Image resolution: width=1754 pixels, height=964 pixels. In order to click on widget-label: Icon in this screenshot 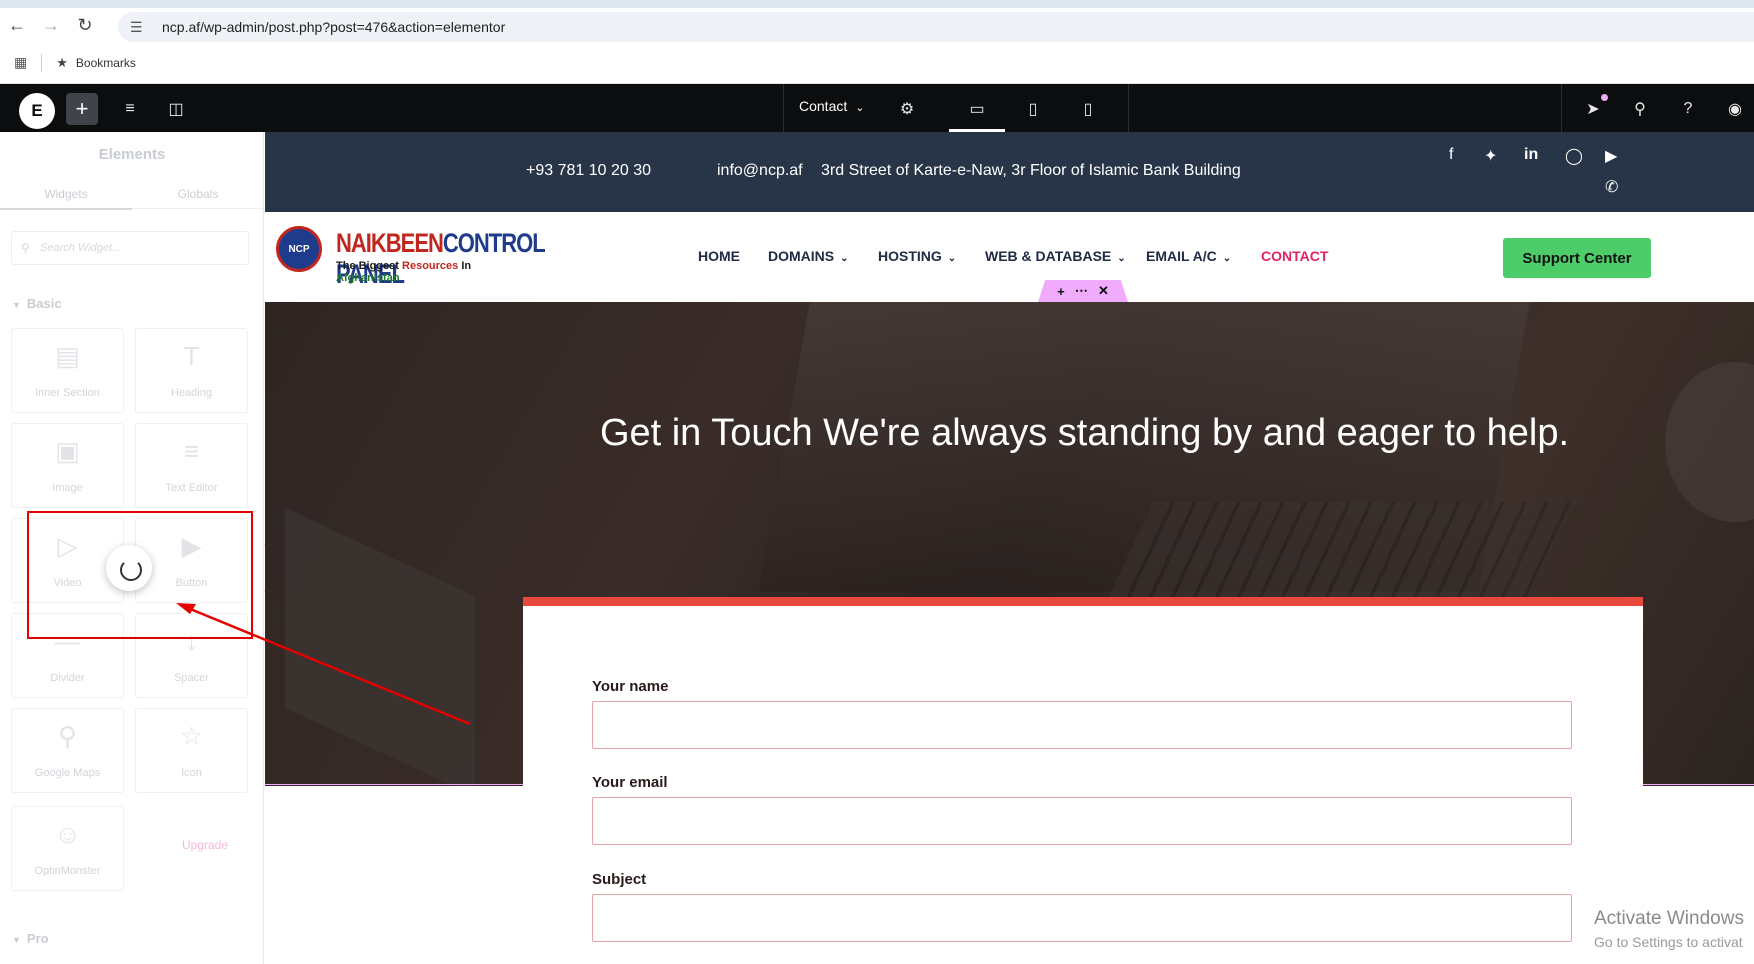, I will do `click(191, 773)`.